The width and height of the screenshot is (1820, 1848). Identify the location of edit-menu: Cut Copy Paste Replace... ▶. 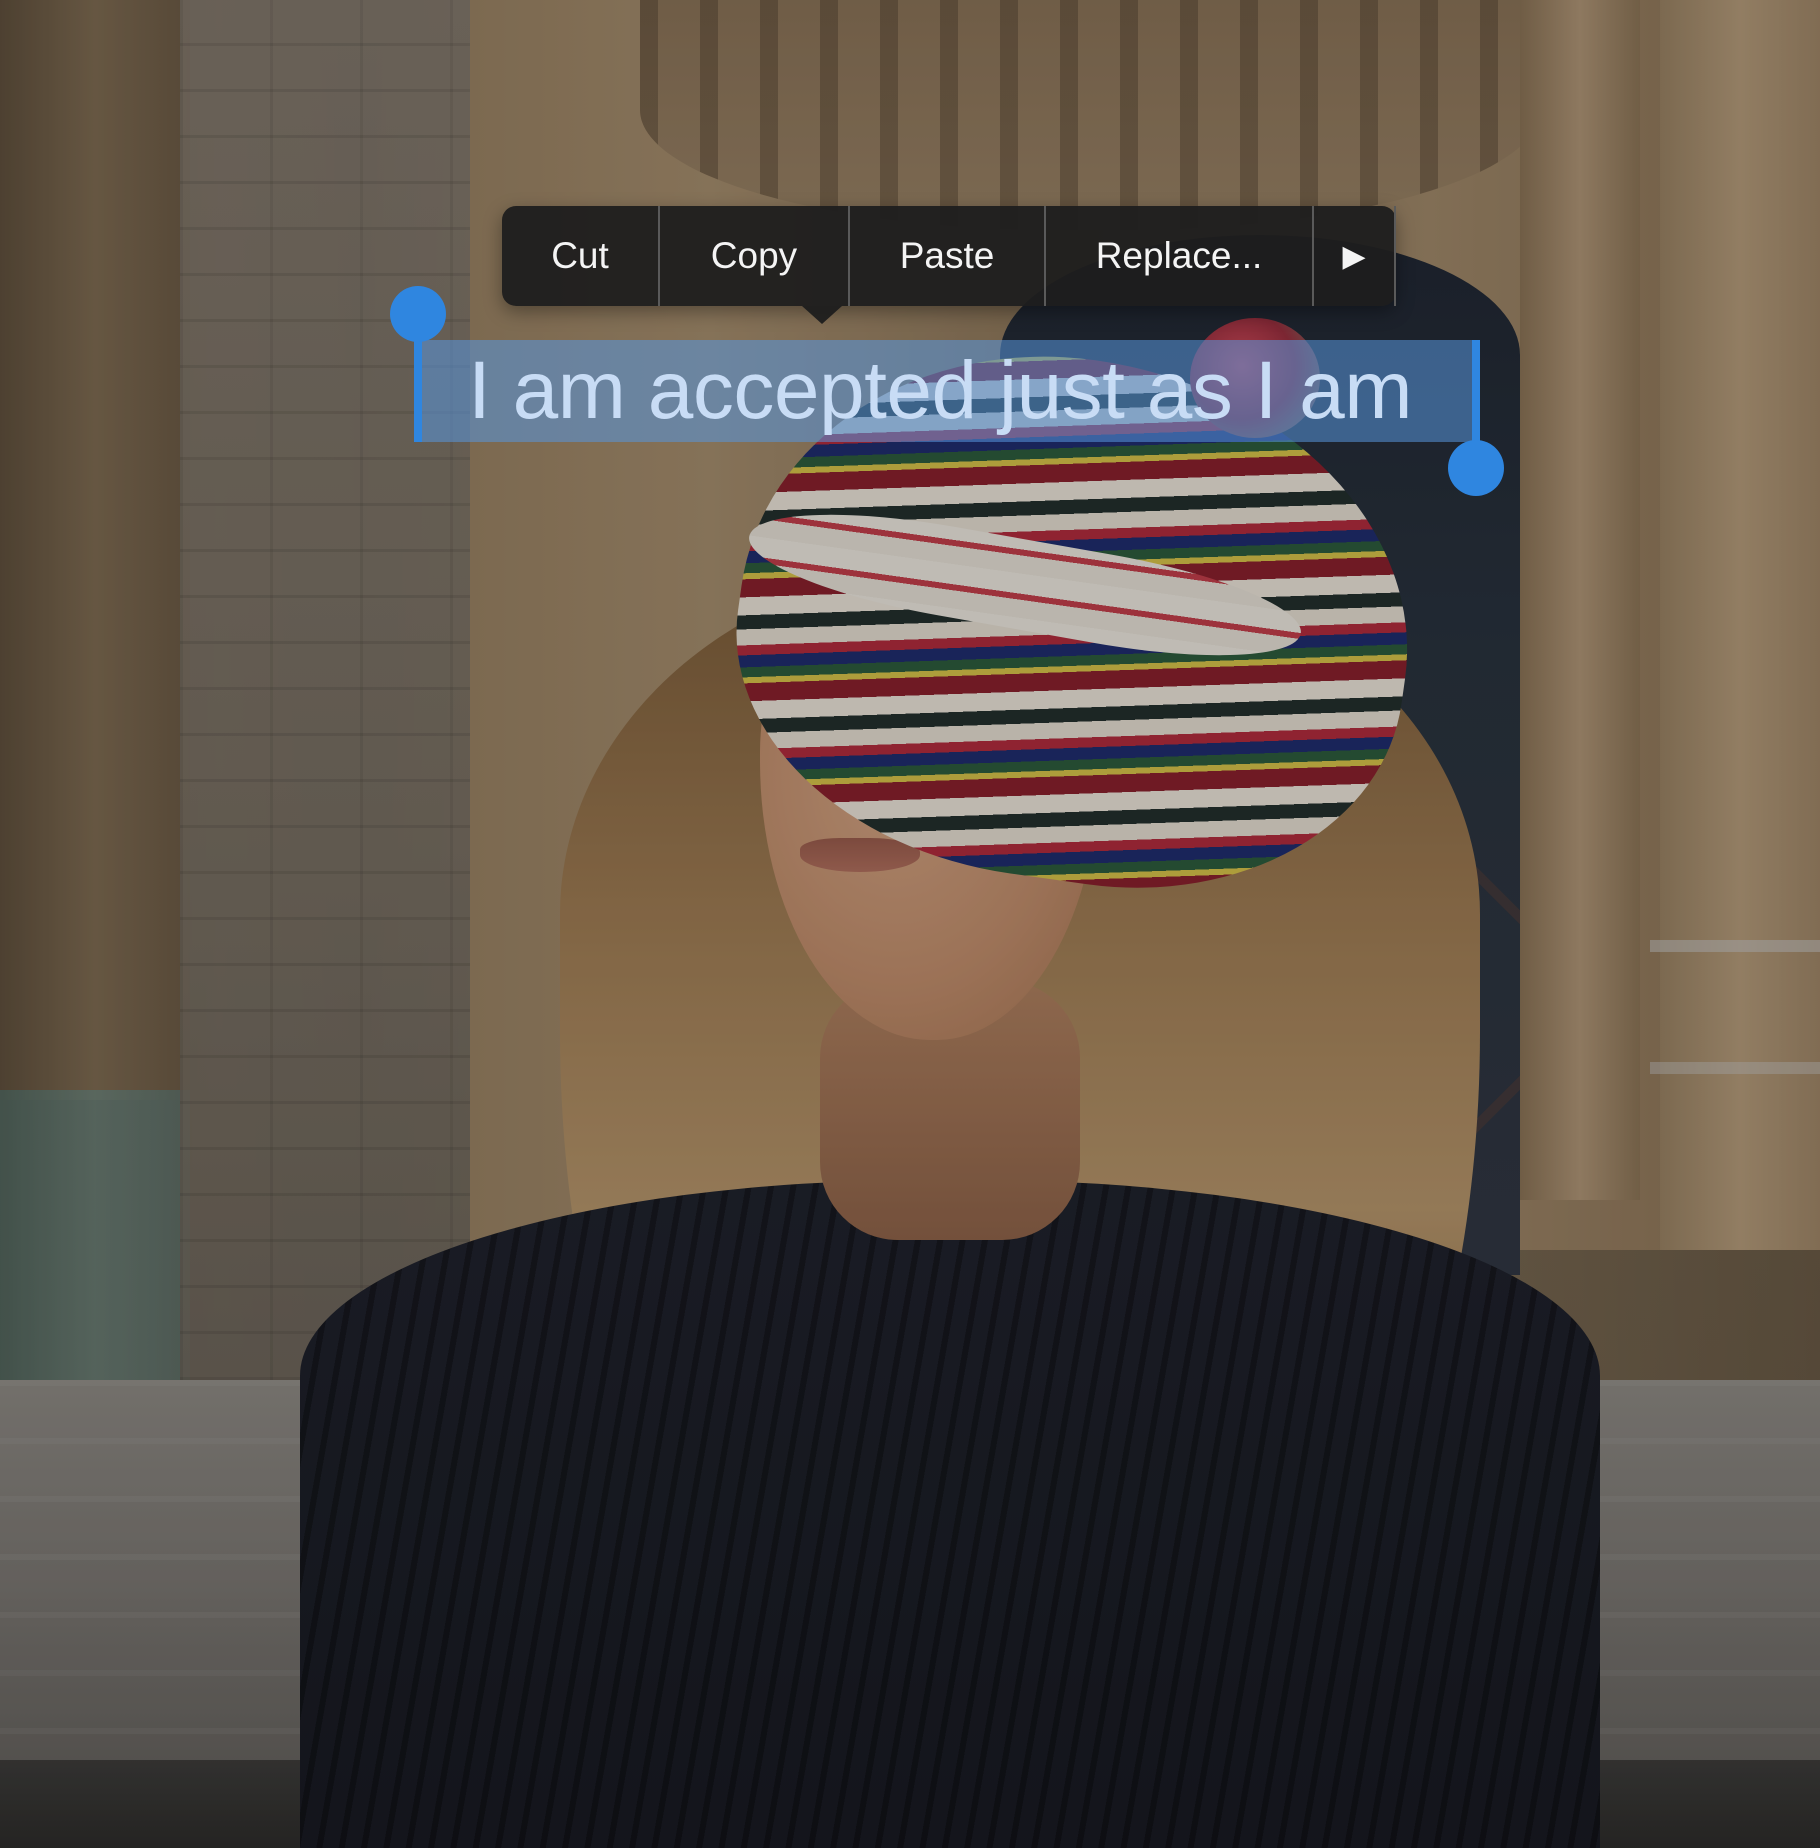
(949, 265).